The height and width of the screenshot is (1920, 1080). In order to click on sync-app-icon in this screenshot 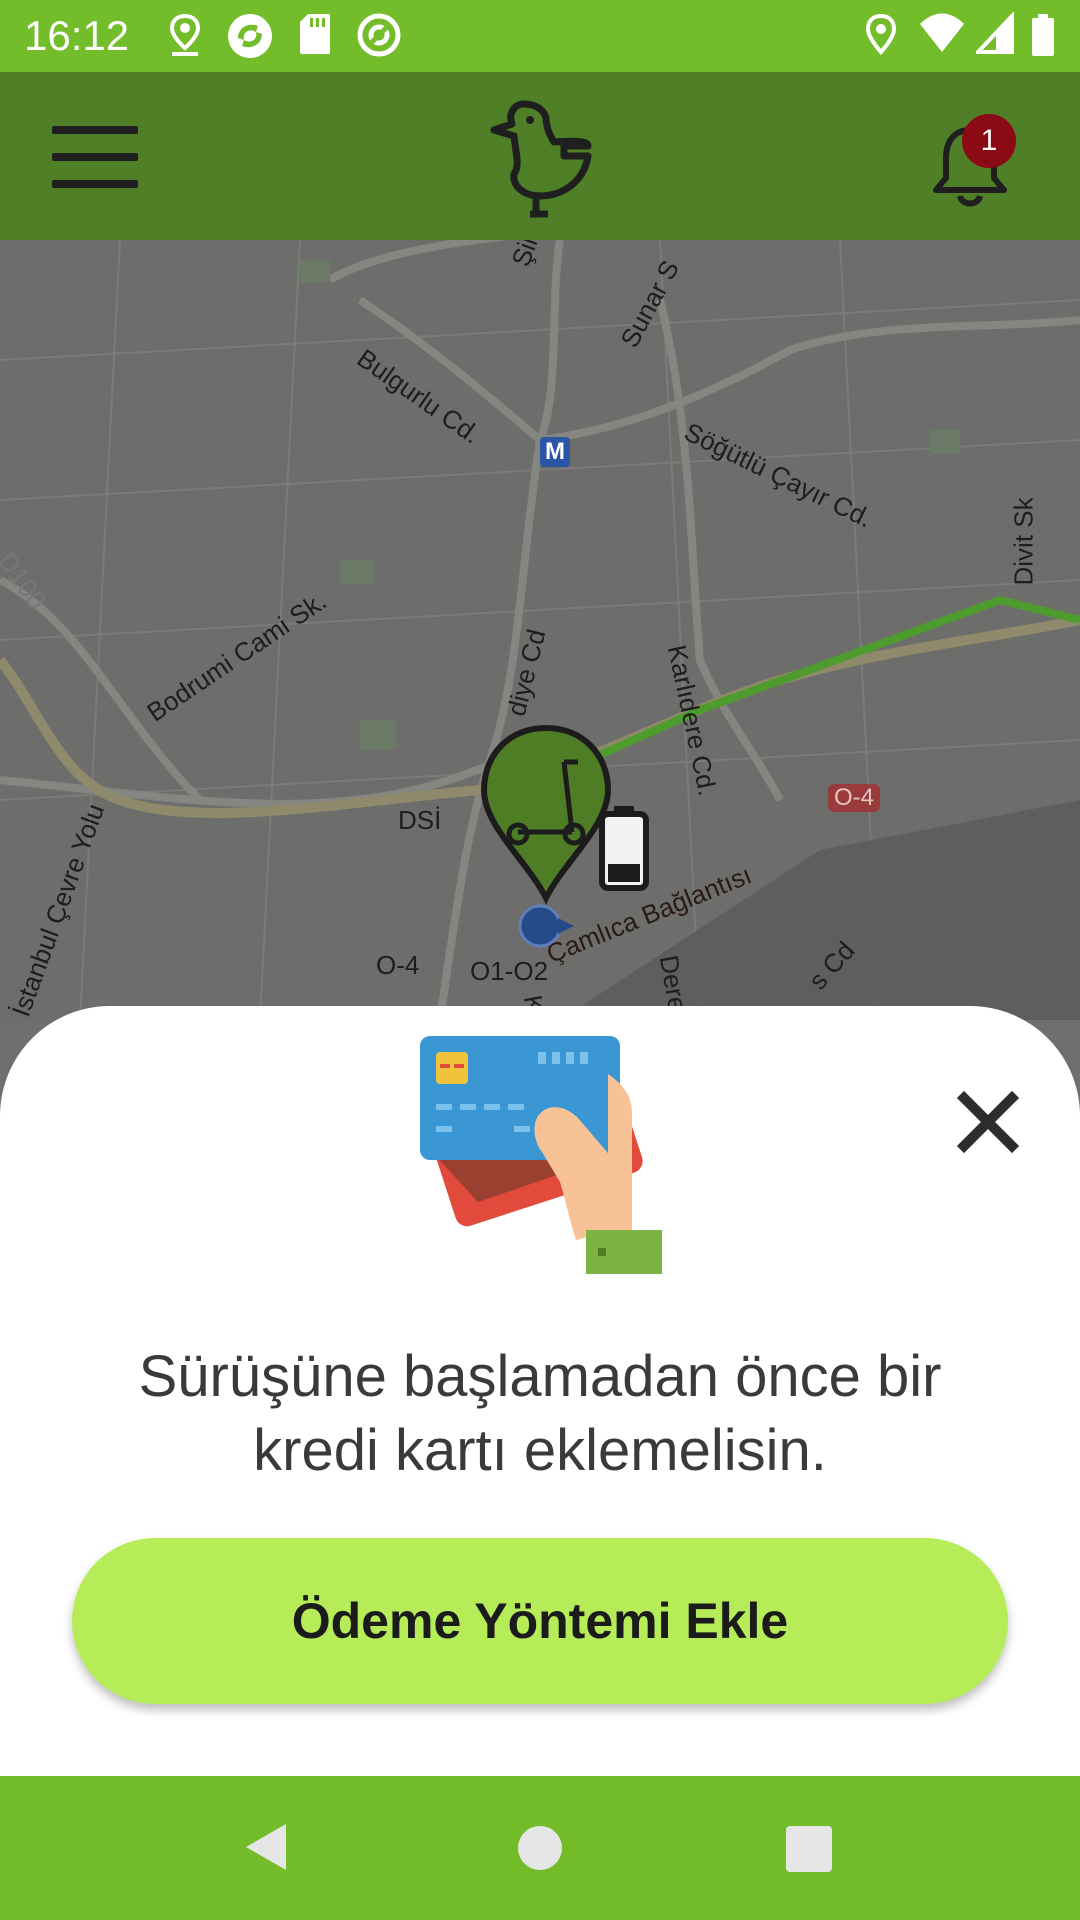, I will do `click(250, 36)`.